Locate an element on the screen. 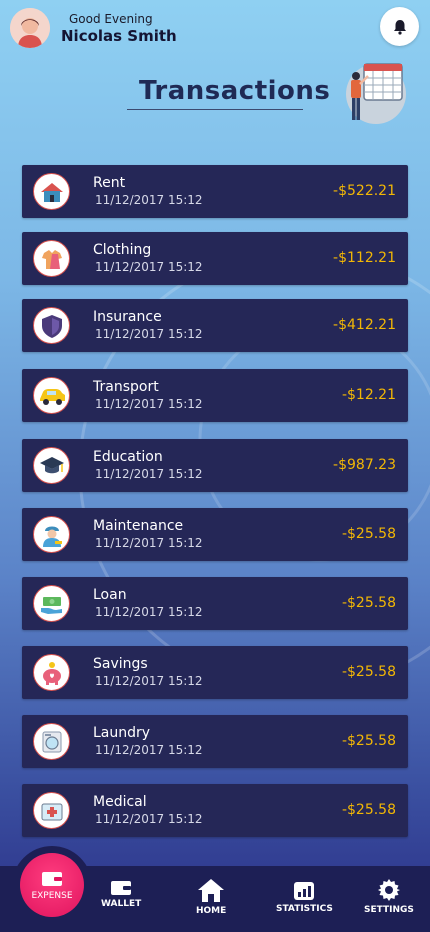 This screenshot has width=430, height=932. add-expense-button: EXPENSE is located at coordinates (52, 885).